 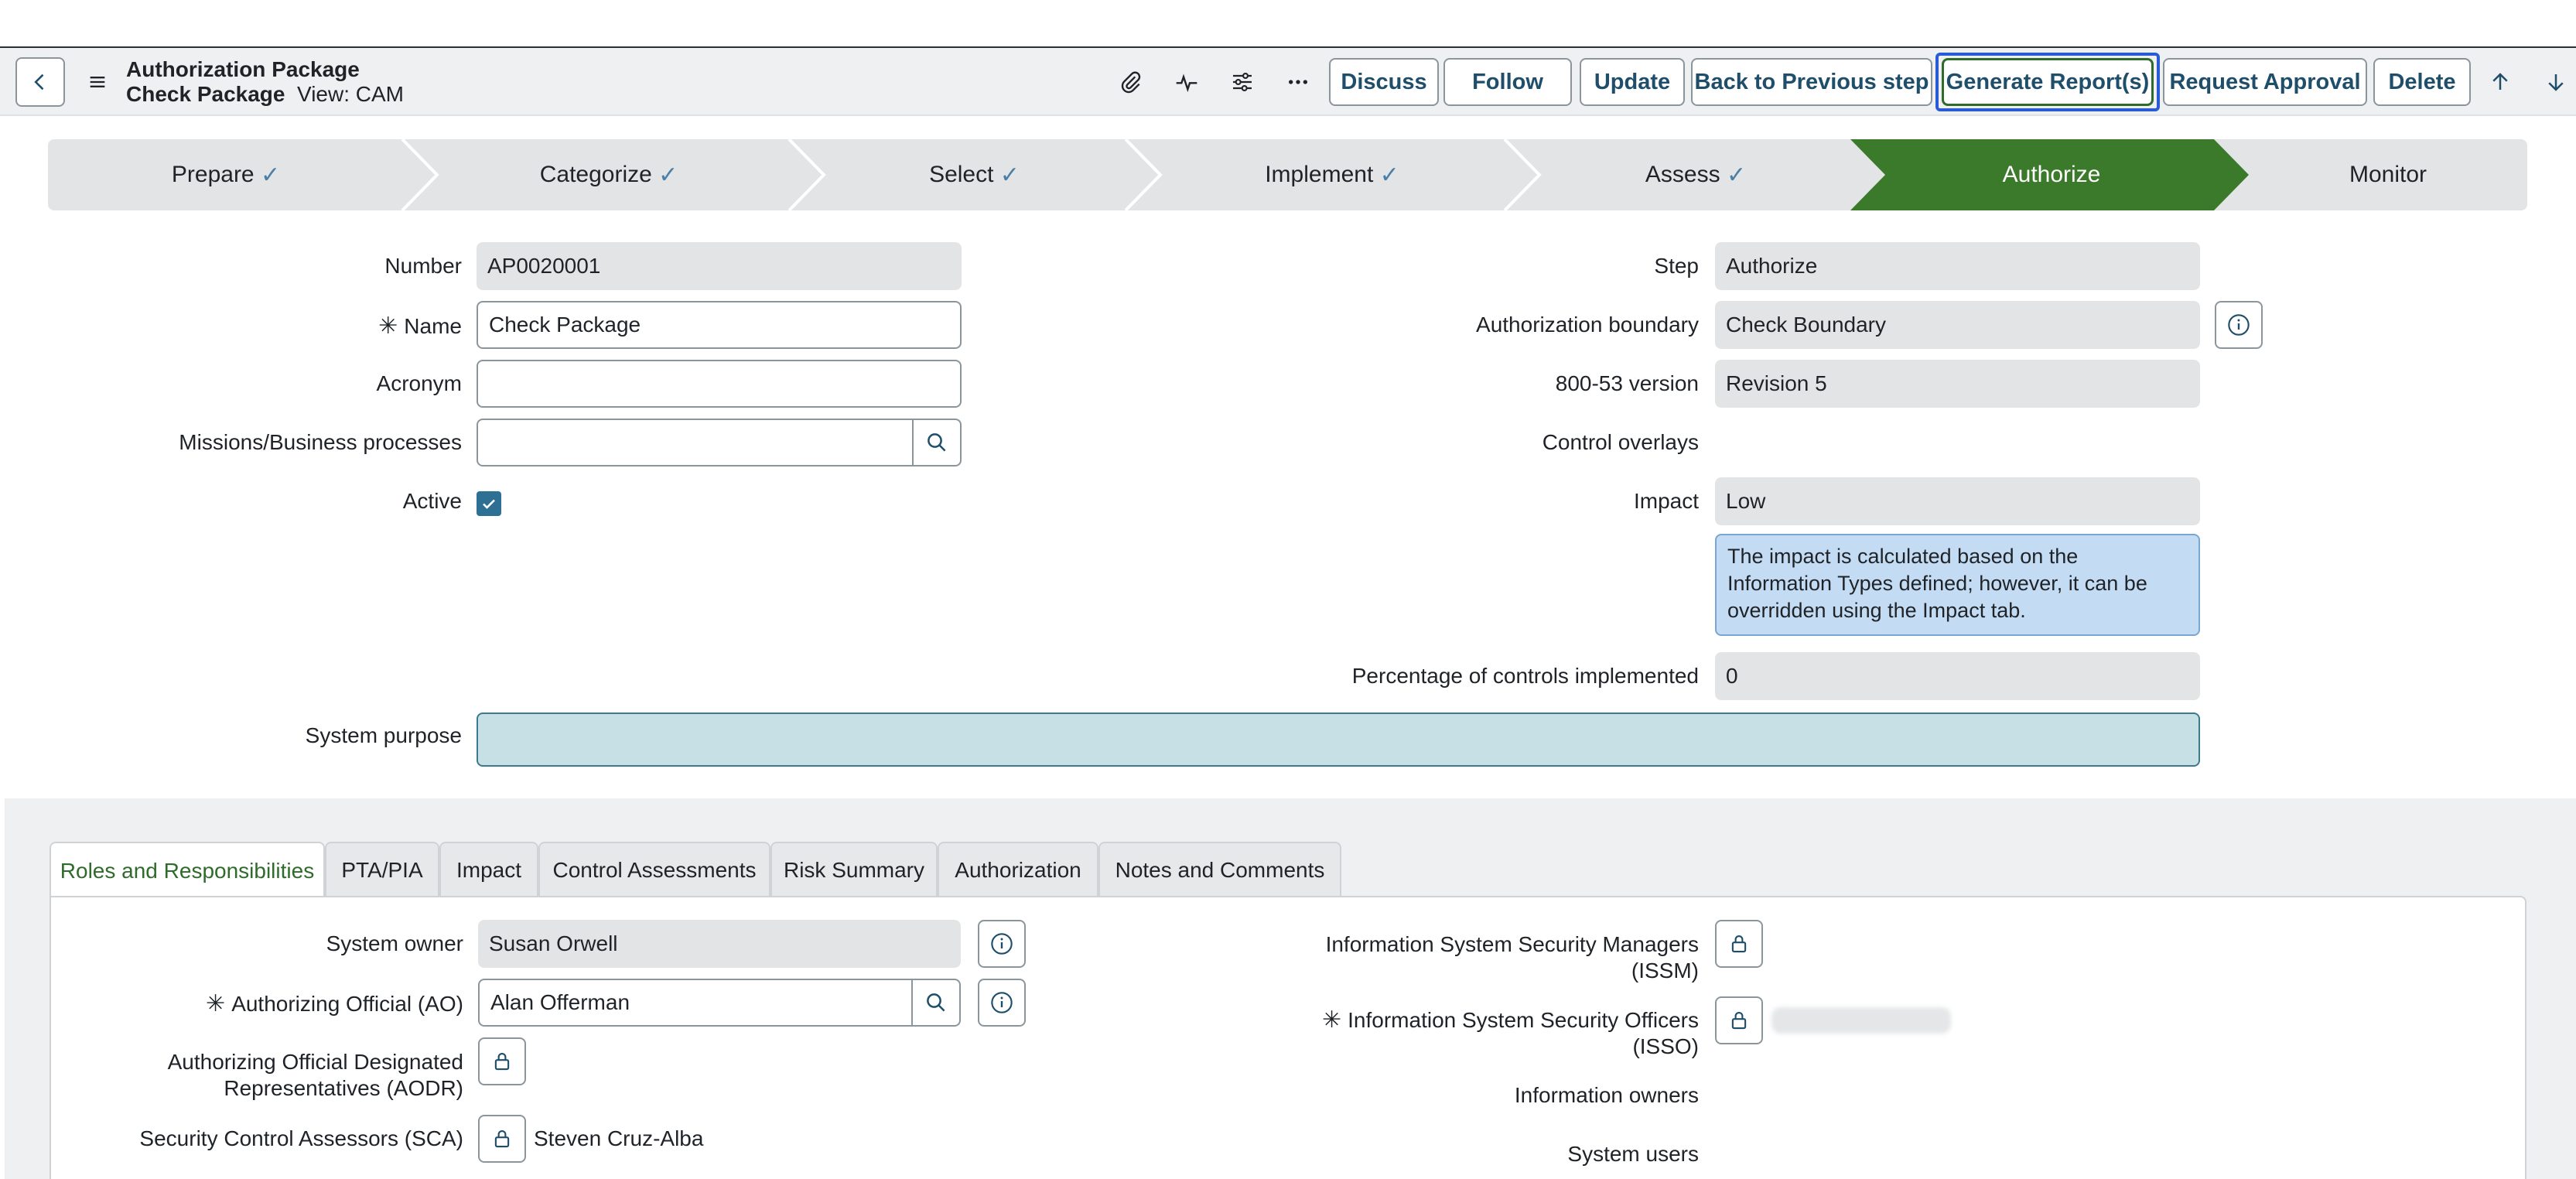 I want to click on update-button: Update, so click(x=1632, y=82).